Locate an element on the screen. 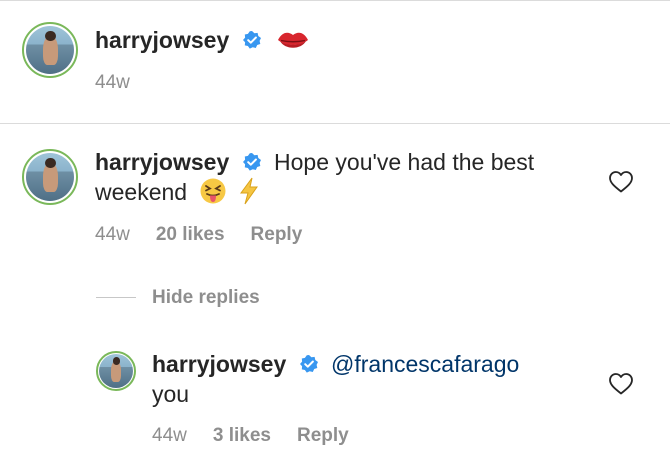  reply-username: harryjowsey is located at coordinates (219, 364).